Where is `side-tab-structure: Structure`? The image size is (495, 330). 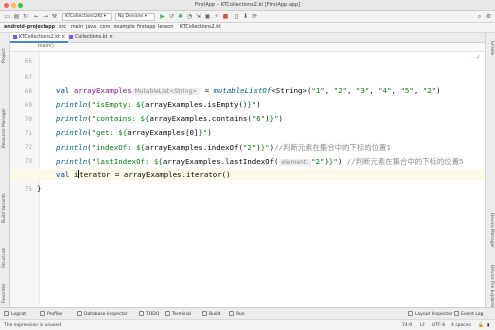
side-tab-structure: Structure is located at coordinates (4, 258).